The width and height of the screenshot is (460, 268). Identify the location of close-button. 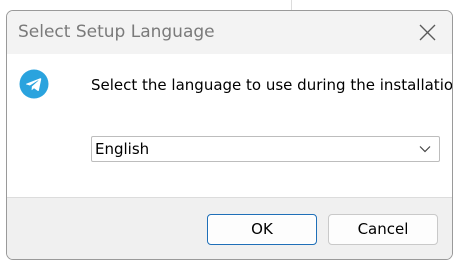
(429, 32).